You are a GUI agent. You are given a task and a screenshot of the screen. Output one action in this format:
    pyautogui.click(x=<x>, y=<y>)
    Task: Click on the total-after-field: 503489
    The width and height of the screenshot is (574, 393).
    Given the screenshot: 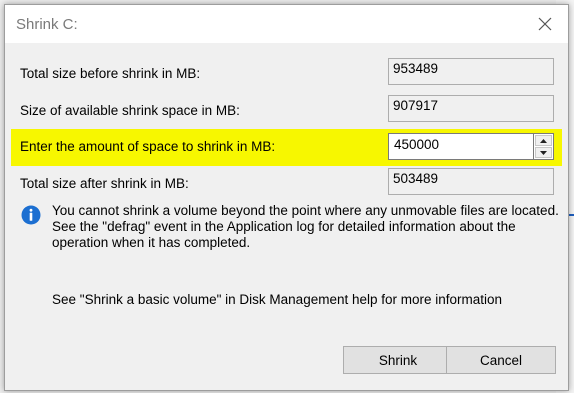 What is the action you would take?
    pyautogui.click(x=471, y=181)
    